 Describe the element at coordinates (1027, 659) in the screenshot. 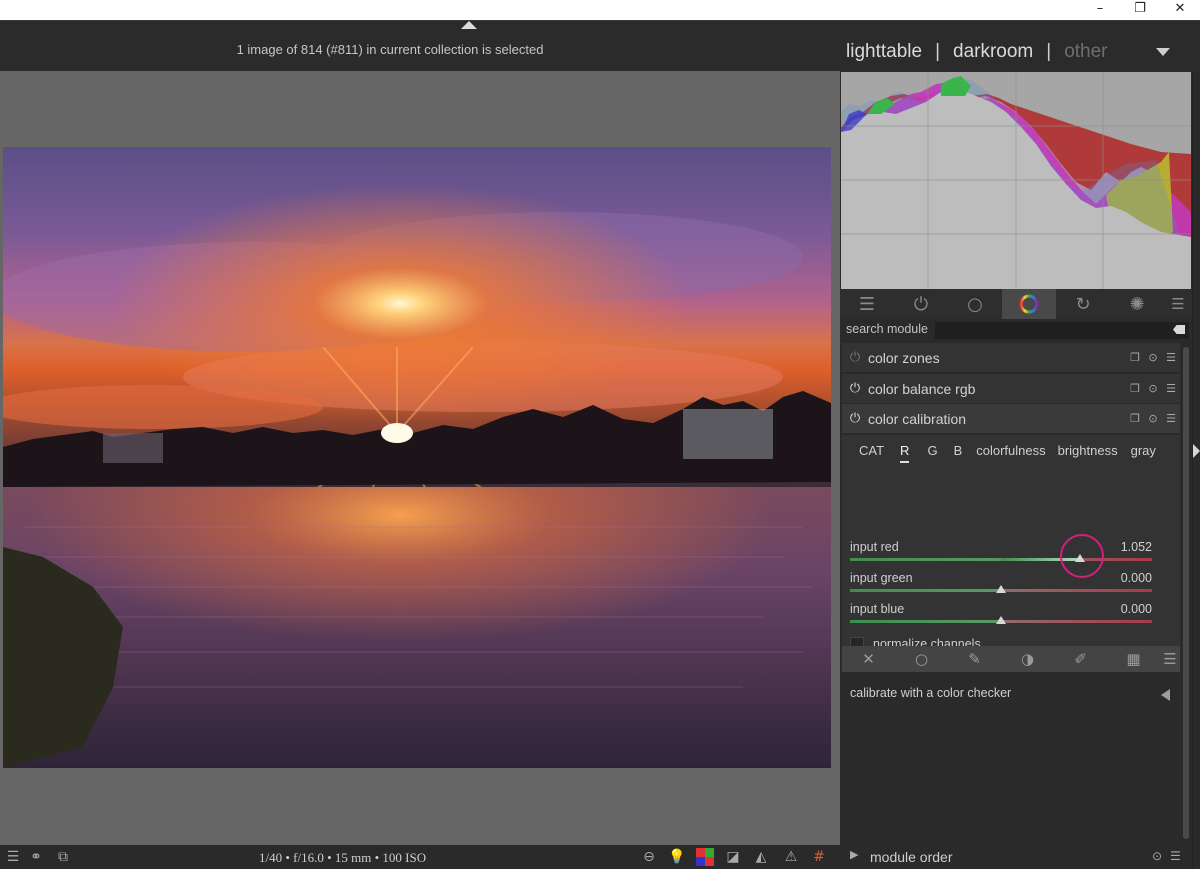

I see `parametric-mask-icon: ◑` at that location.